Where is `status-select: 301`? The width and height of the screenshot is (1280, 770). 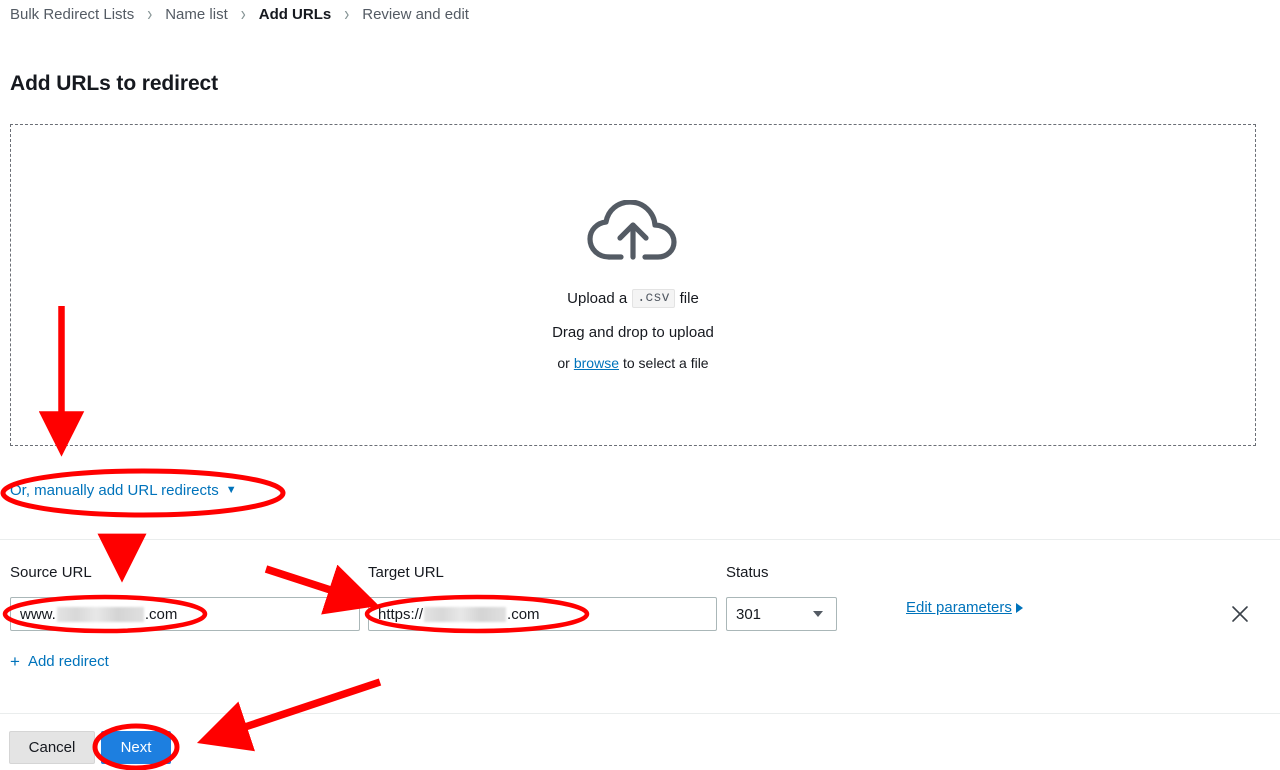
status-select: 301 is located at coordinates (781, 614).